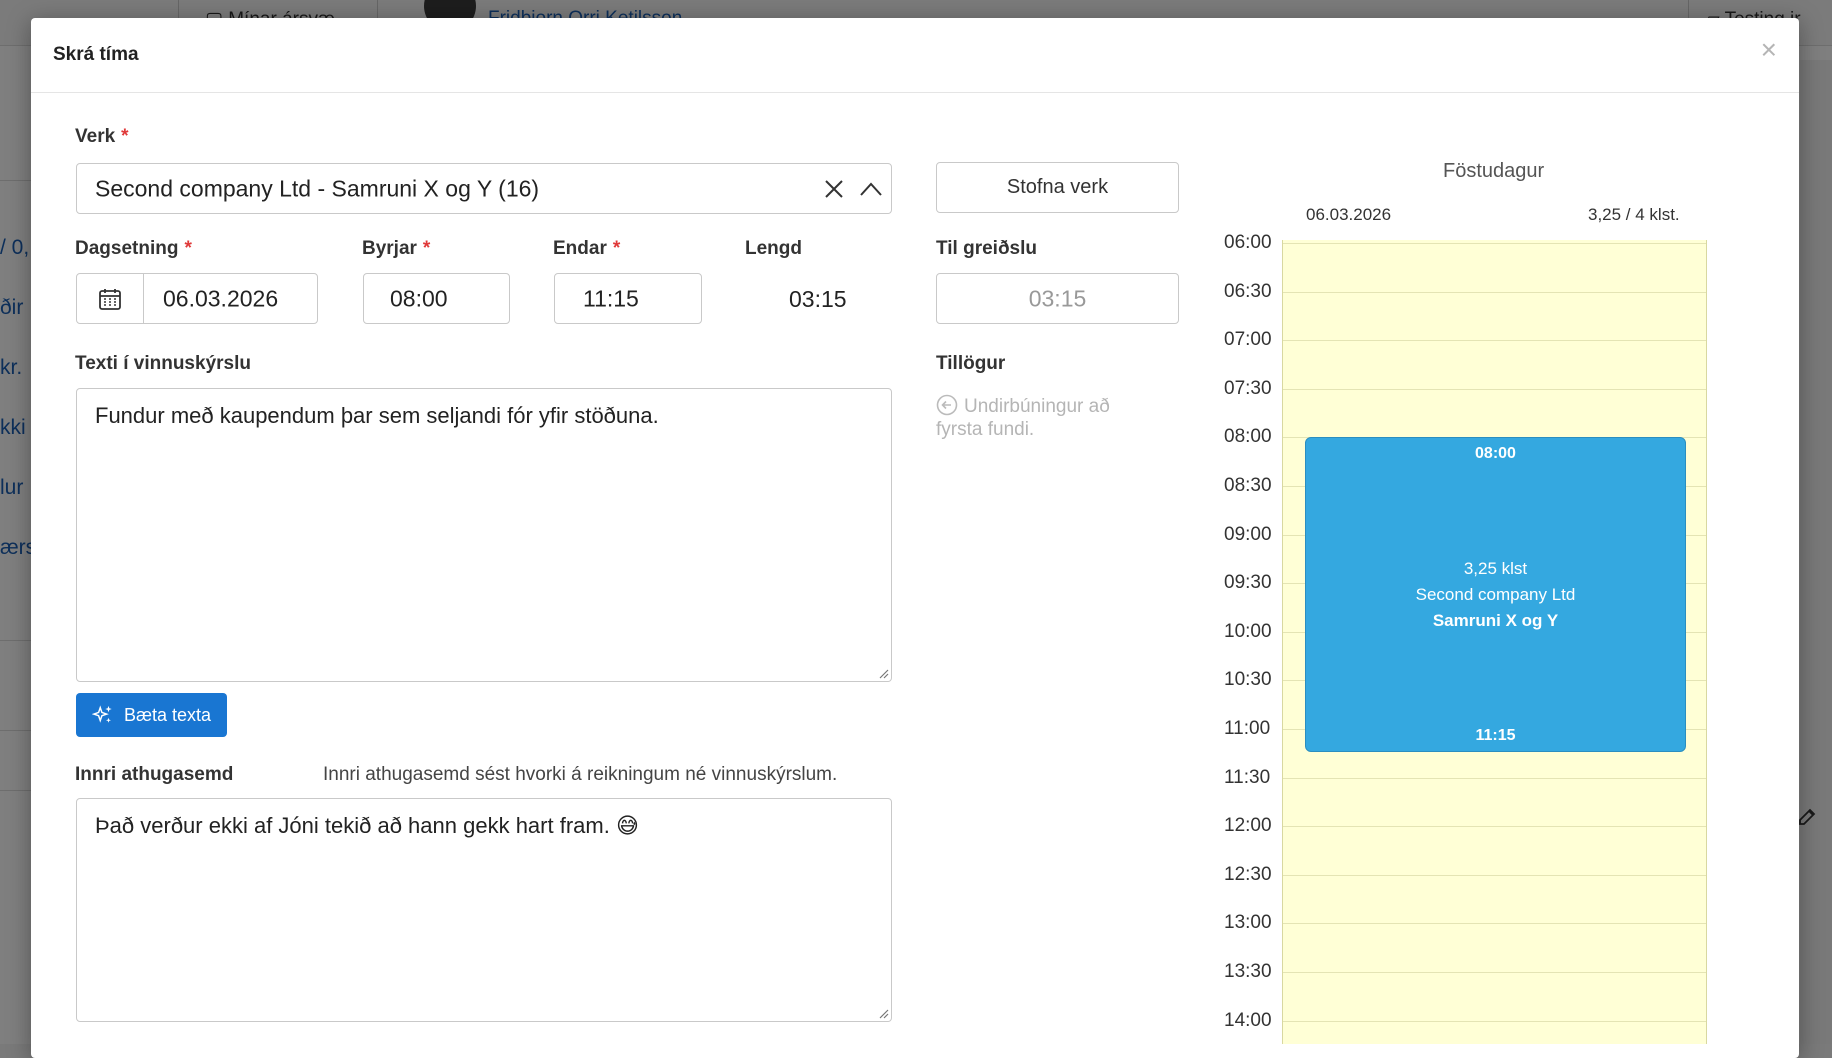 This screenshot has width=1832, height=1058. I want to click on improve-text-button: Bæta texta, so click(152, 715).